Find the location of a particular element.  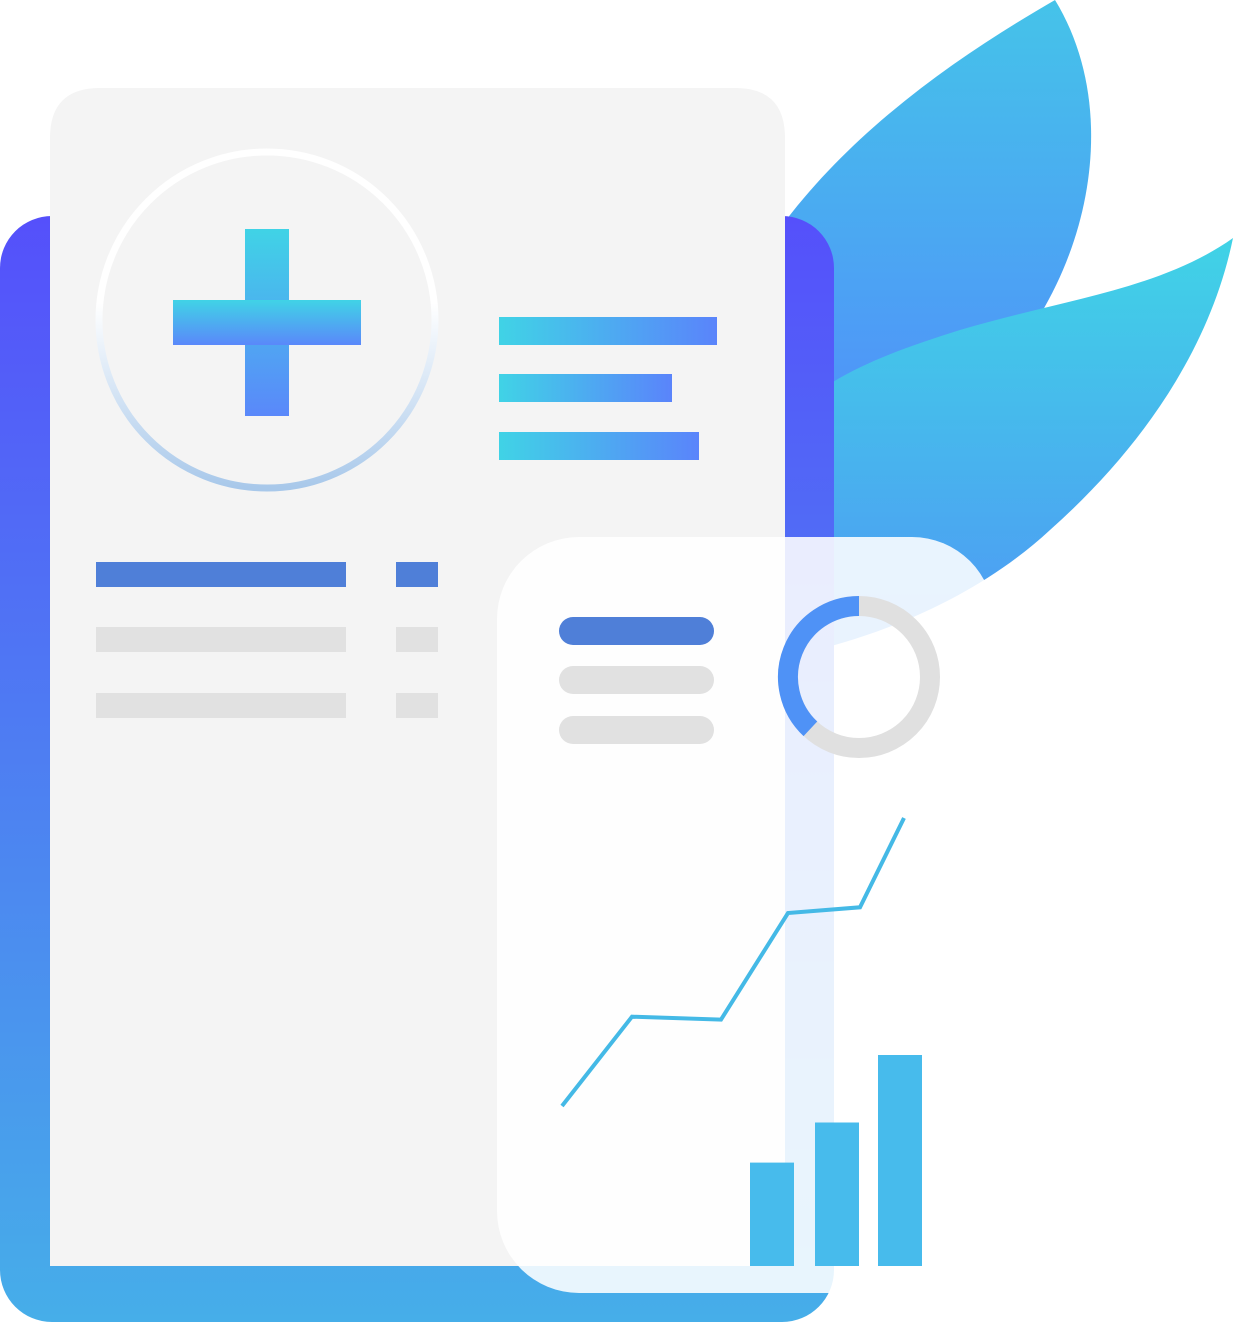

card-text-lines is located at coordinates (636, 680).